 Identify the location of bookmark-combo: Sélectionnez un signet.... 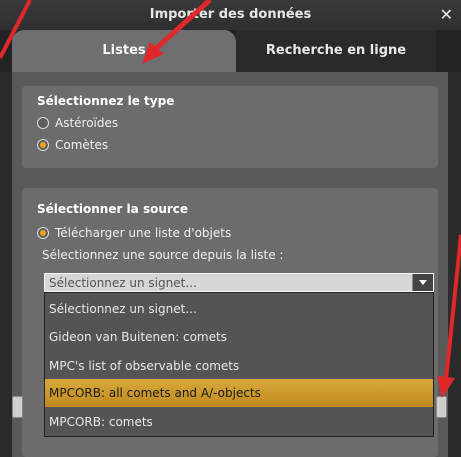
(239, 282).